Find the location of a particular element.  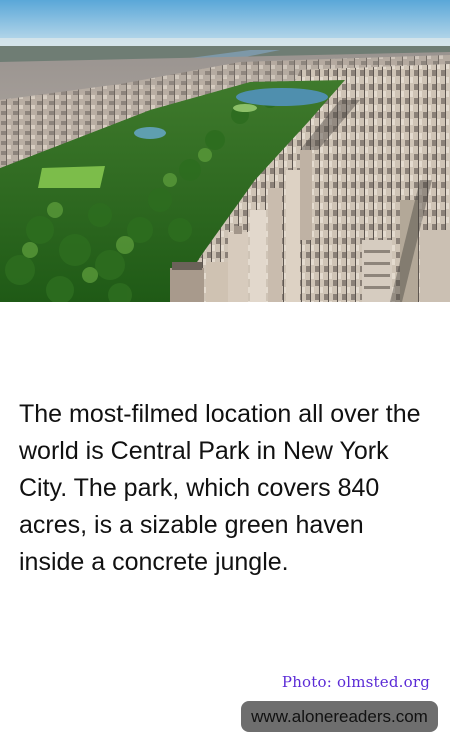

photo-credit: Photo: olmsted.org is located at coordinates (355, 682).